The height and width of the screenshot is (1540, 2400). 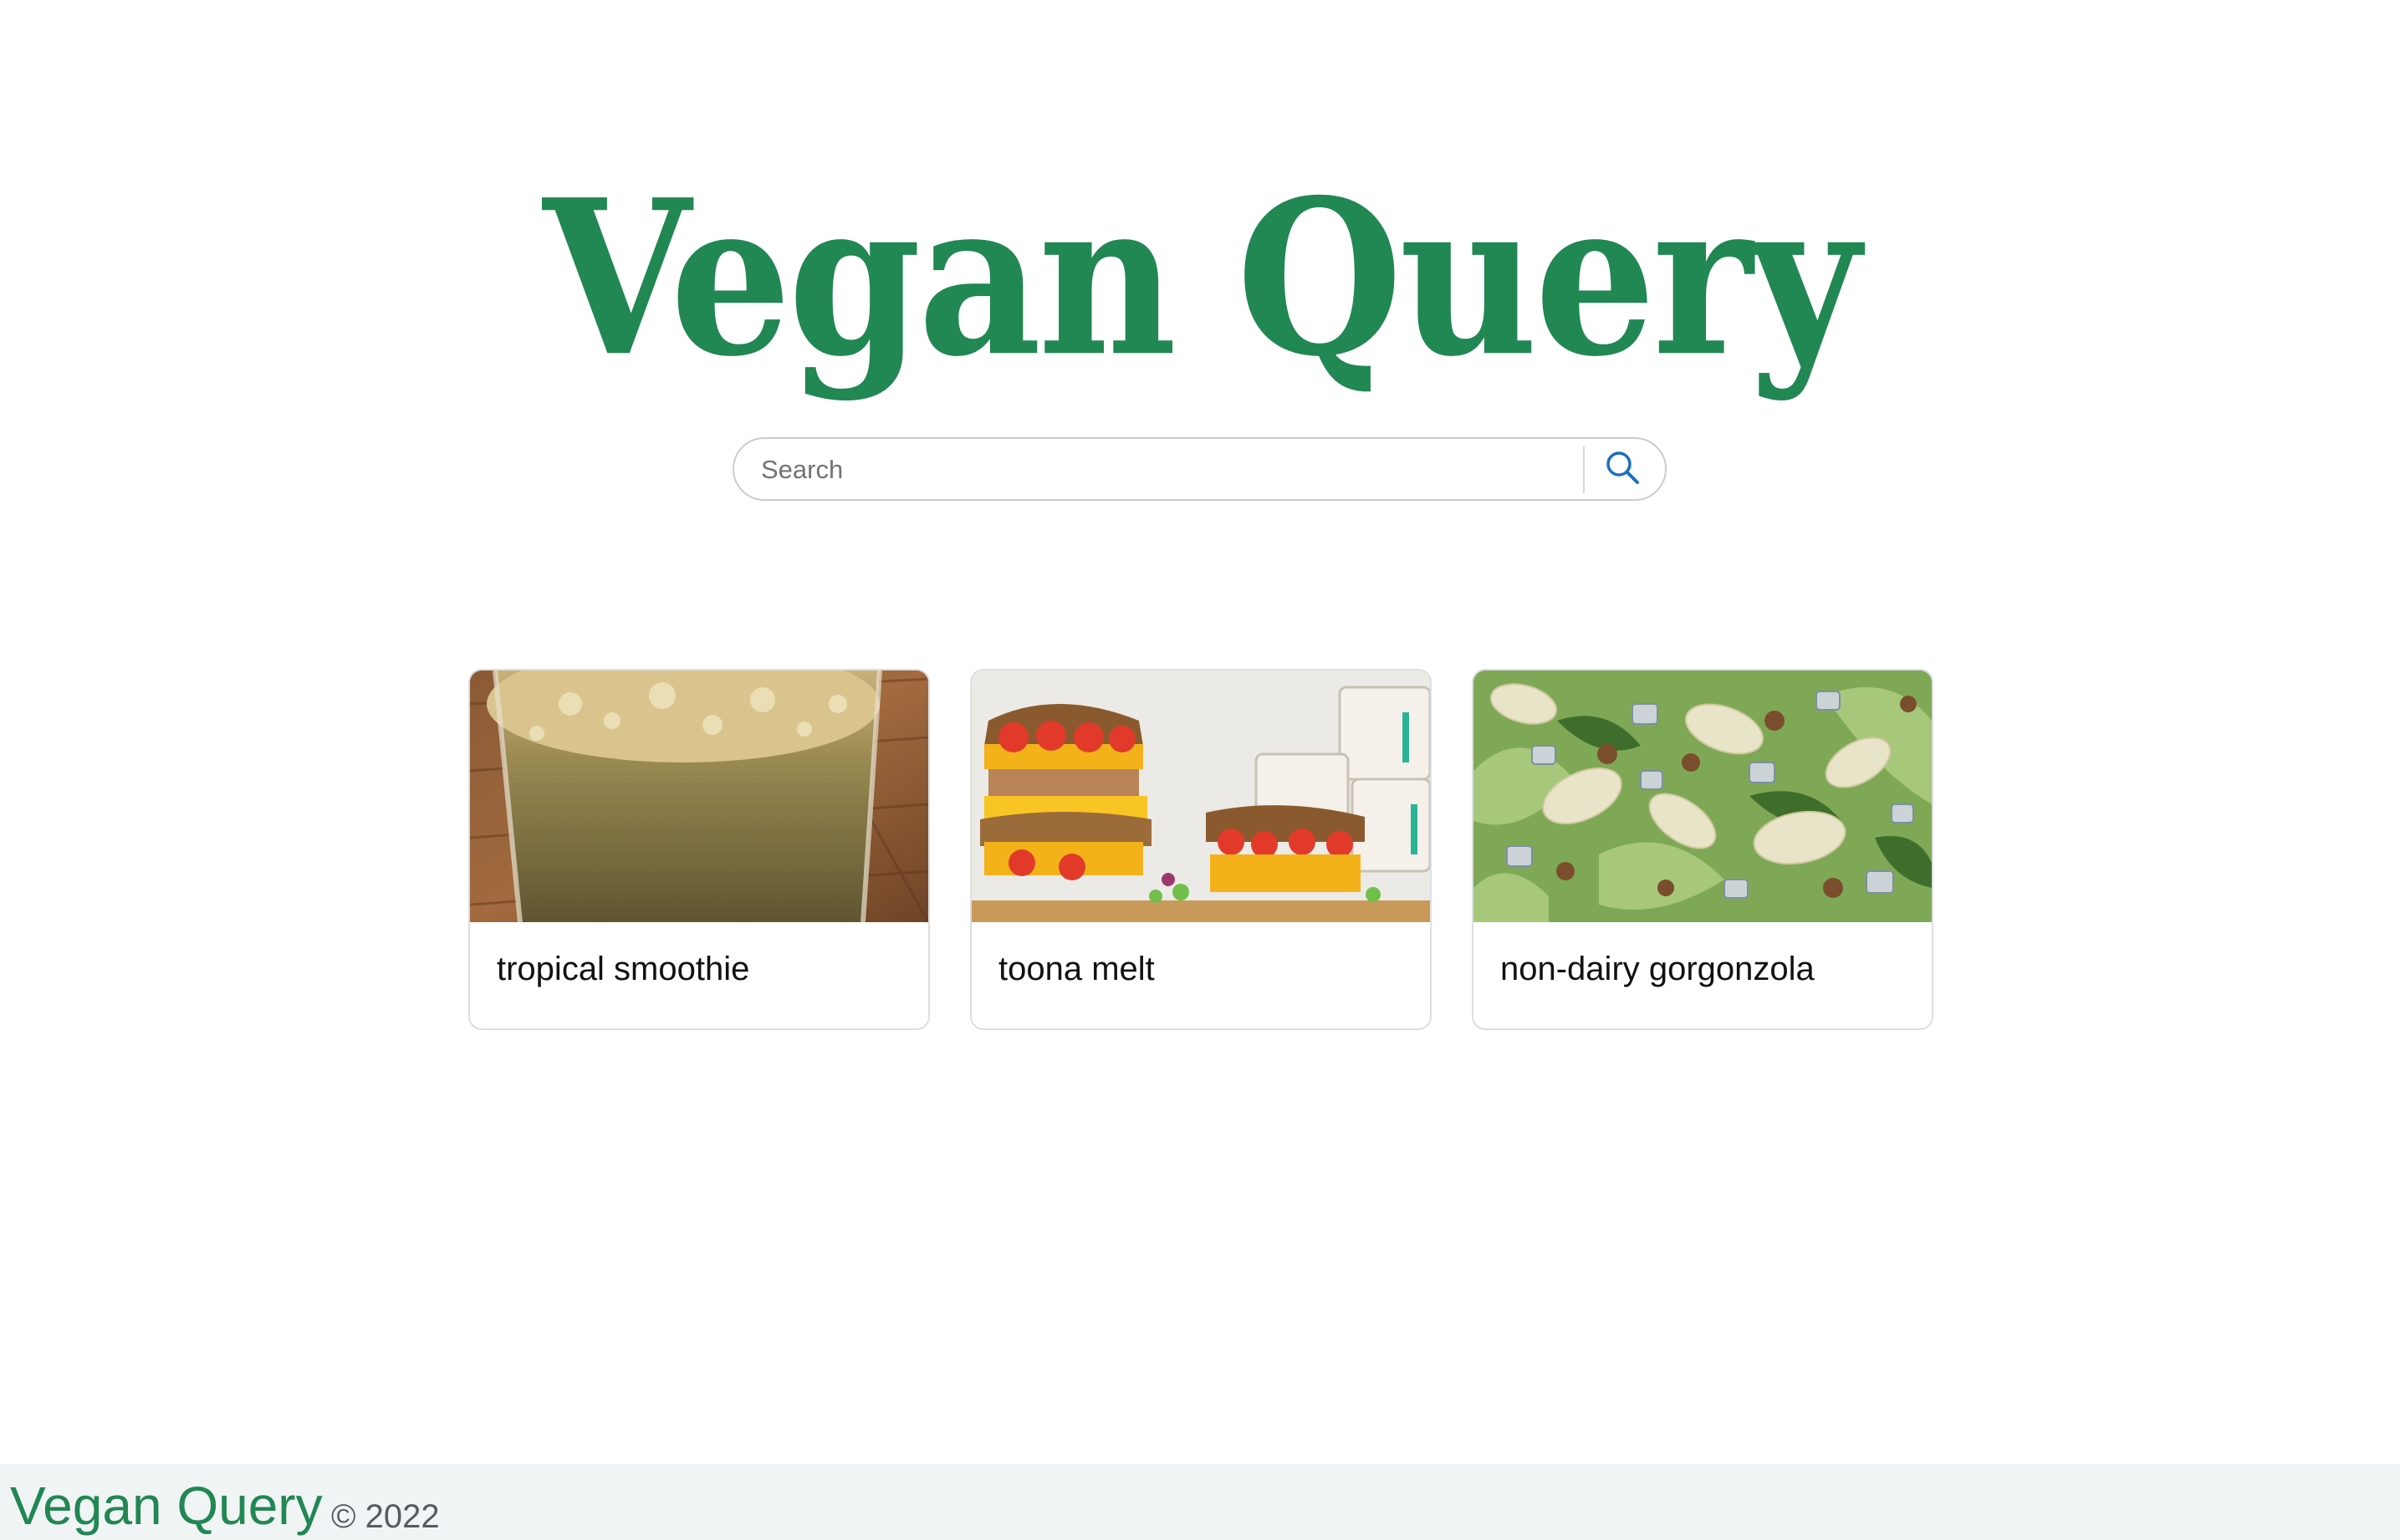 What do you see at coordinates (623, 970) in the screenshot?
I see `recipe-card-title: tropical smoothie` at bounding box center [623, 970].